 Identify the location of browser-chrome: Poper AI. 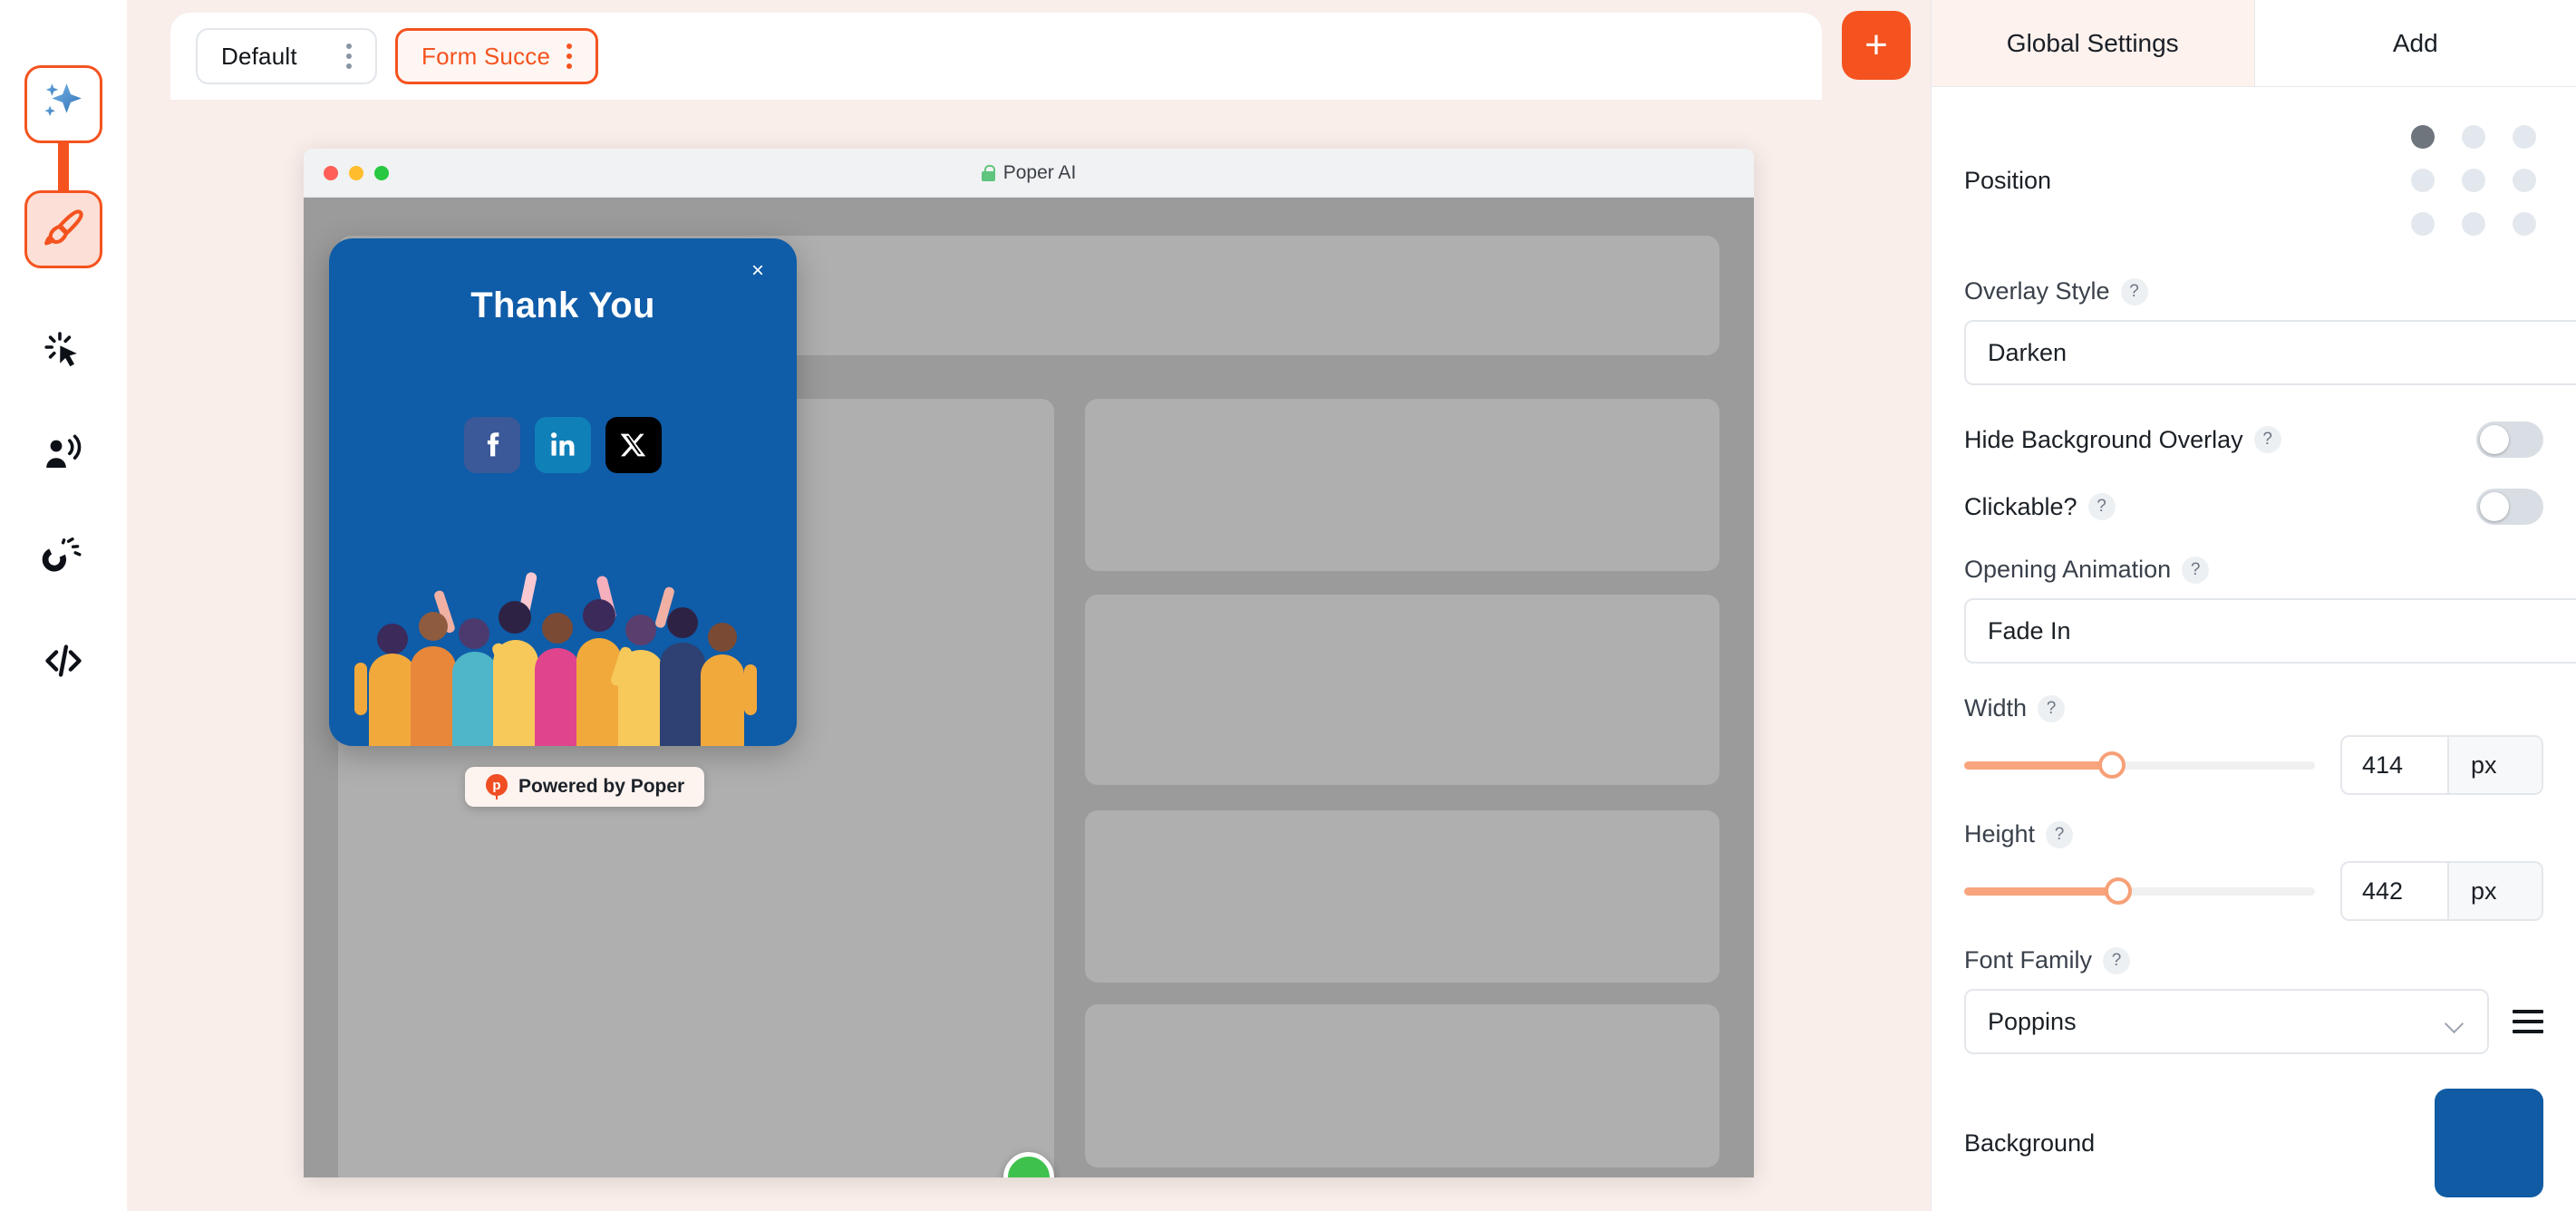
(1029, 173).